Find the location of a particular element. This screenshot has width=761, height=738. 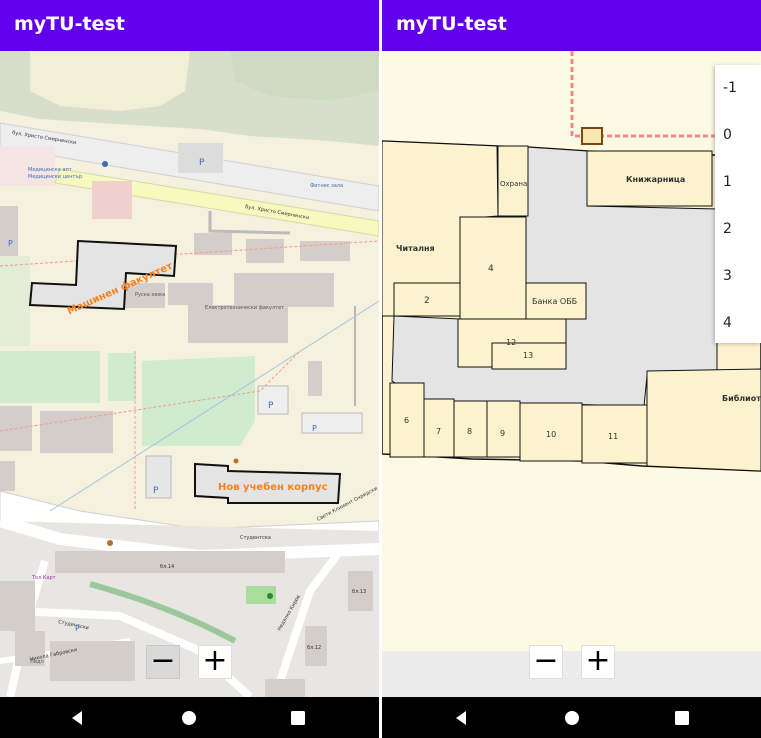

poi-label: Медицинска апт is located at coordinates (50, 170).